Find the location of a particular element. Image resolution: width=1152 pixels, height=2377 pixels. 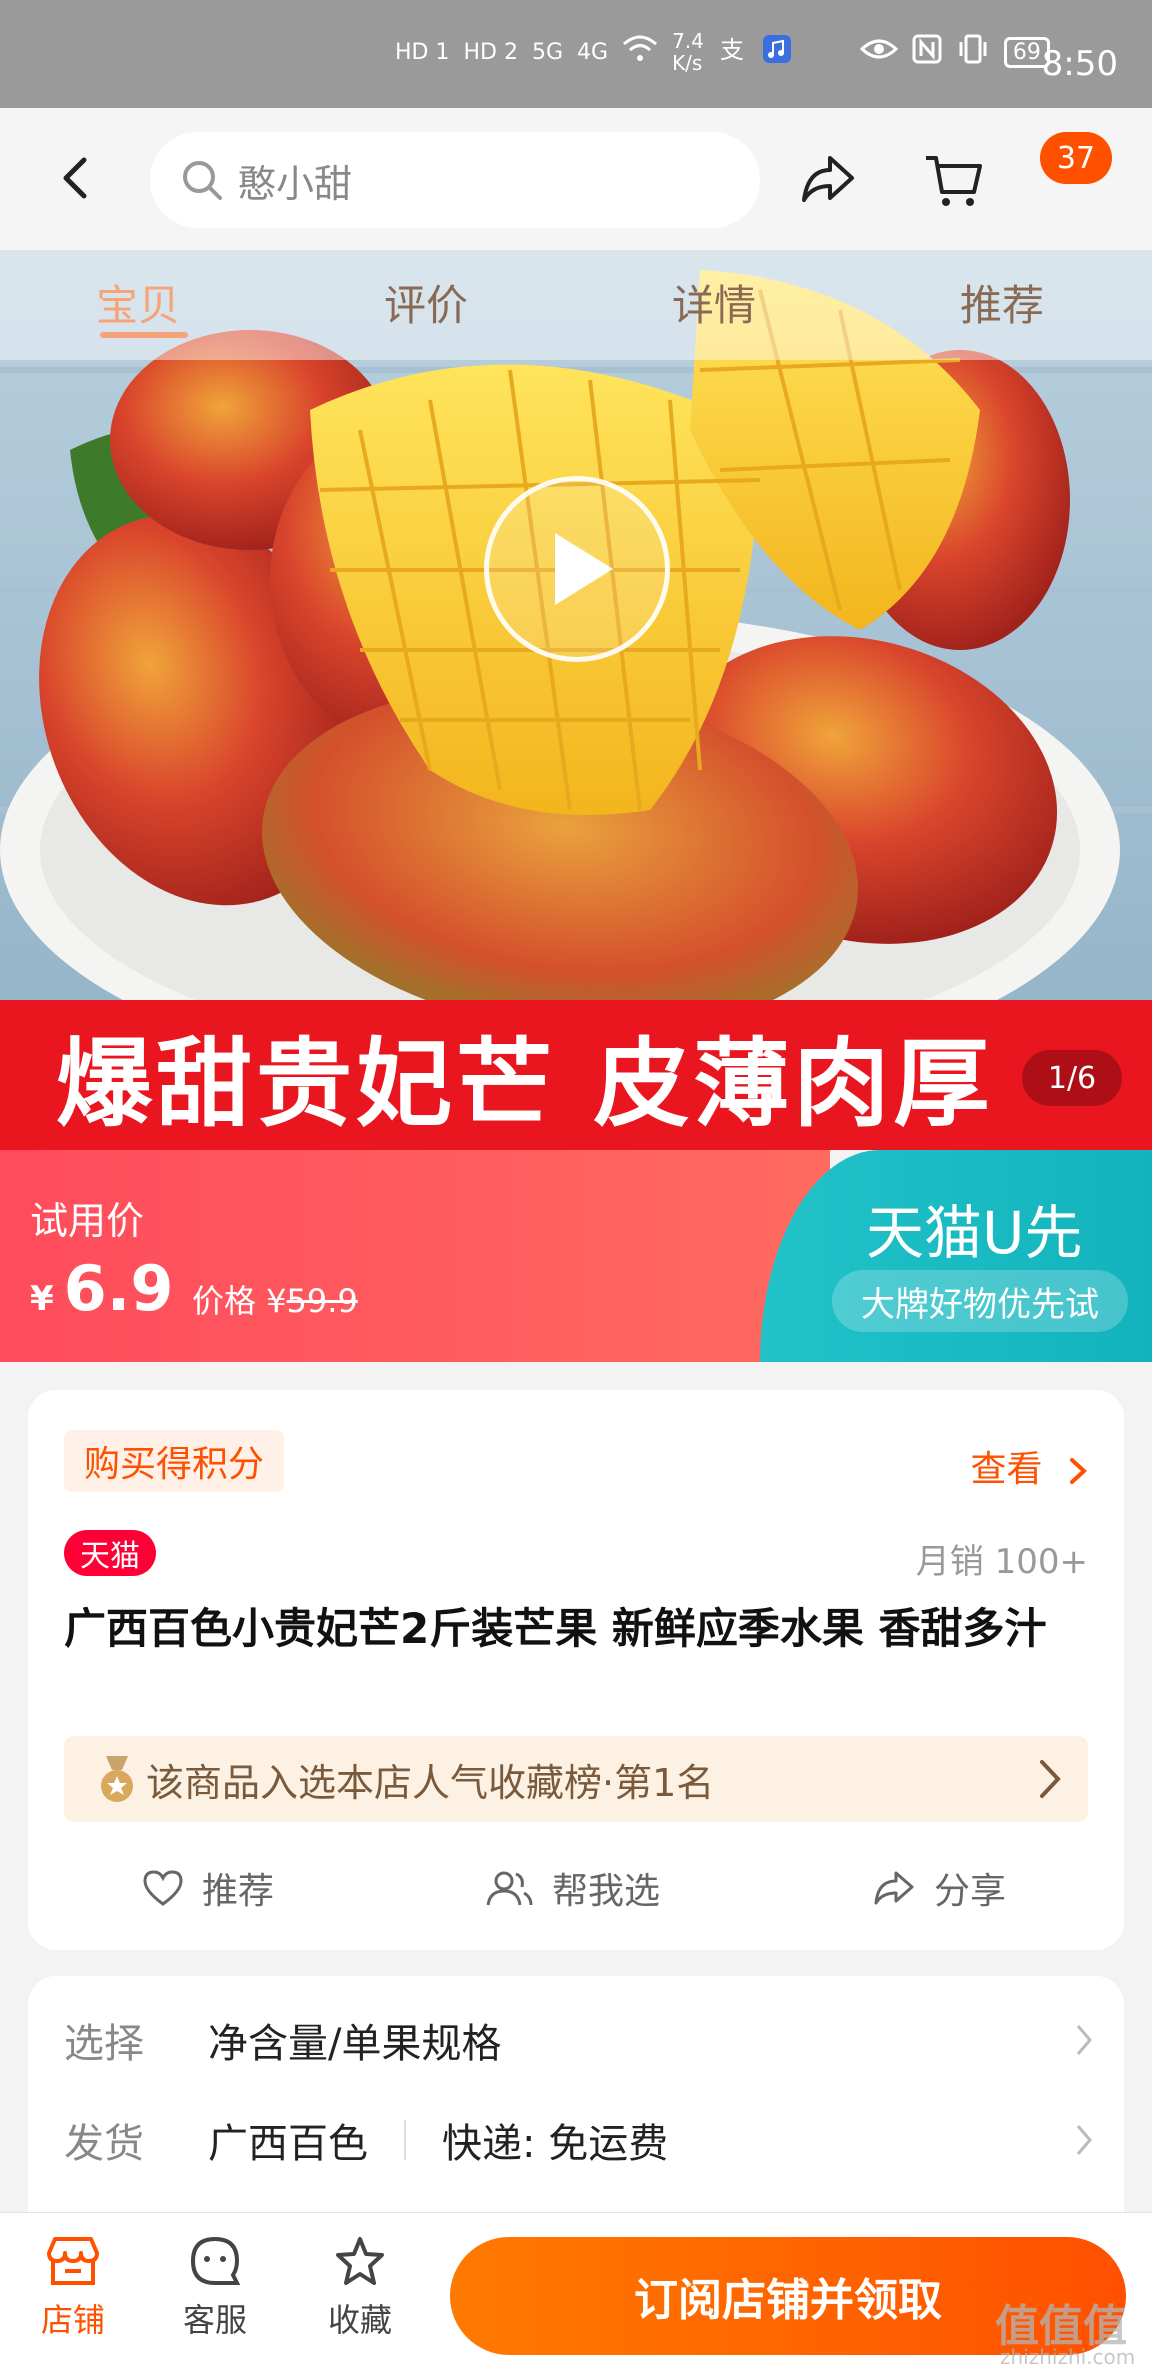

customer-service-button: 客服 is located at coordinates (215, 2288).